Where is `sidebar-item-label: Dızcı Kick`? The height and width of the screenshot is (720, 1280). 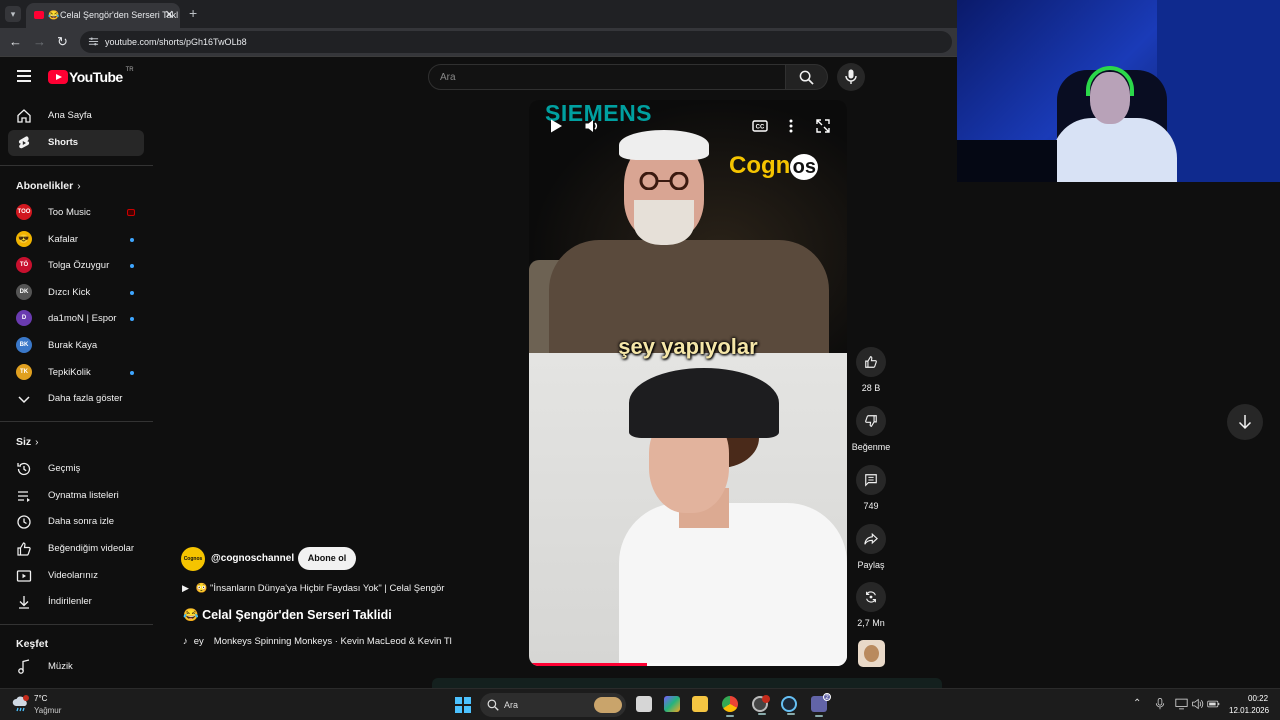 sidebar-item-label: Dızcı Kick is located at coordinates (69, 292).